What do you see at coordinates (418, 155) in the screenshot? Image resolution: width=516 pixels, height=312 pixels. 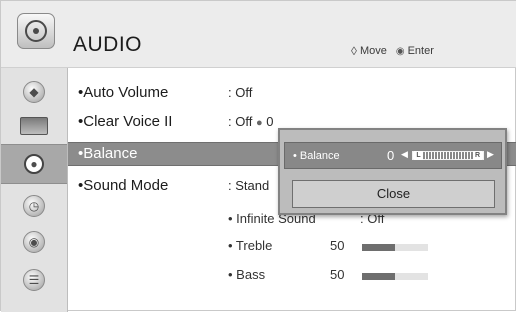 I see `balance-left-marker: L` at bounding box center [418, 155].